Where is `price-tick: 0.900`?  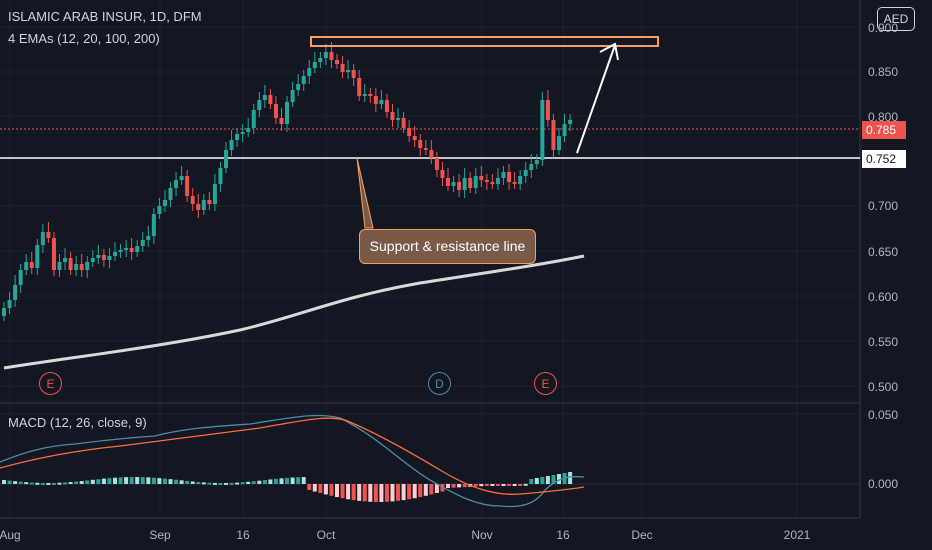 price-tick: 0.900 is located at coordinates (883, 28).